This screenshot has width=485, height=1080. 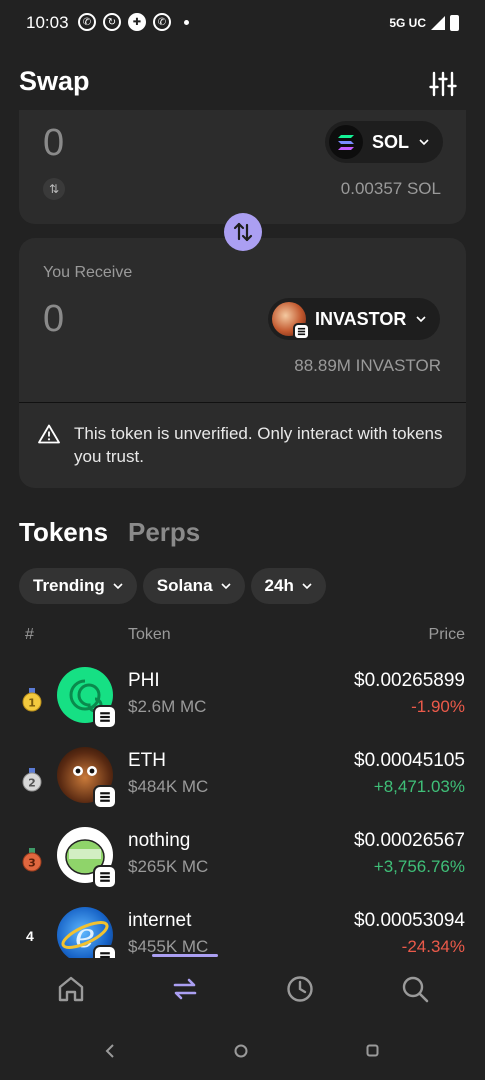 I want to click on sell-token-name: SOL, so click(x=391, y=141).